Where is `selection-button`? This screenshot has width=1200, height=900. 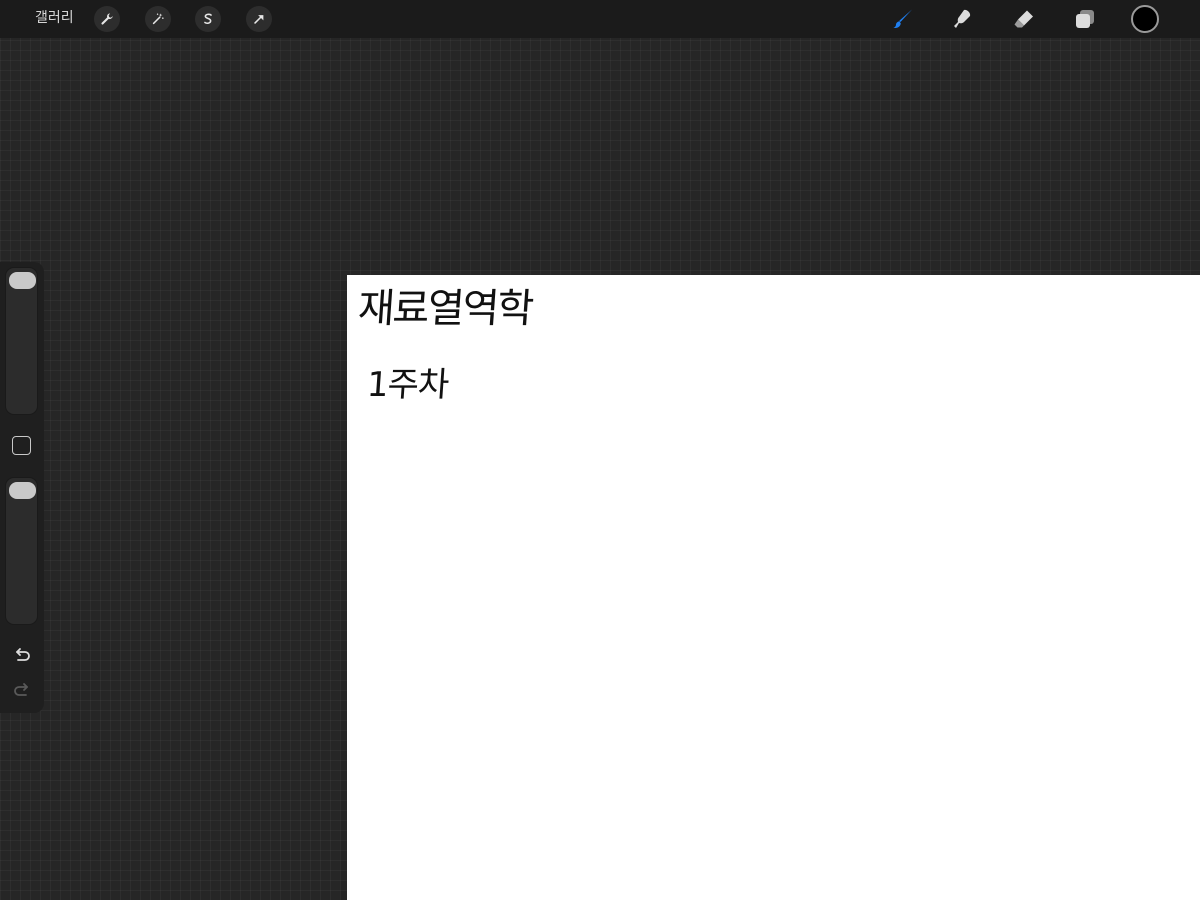
selection-button is located at coordinates (208, 19).